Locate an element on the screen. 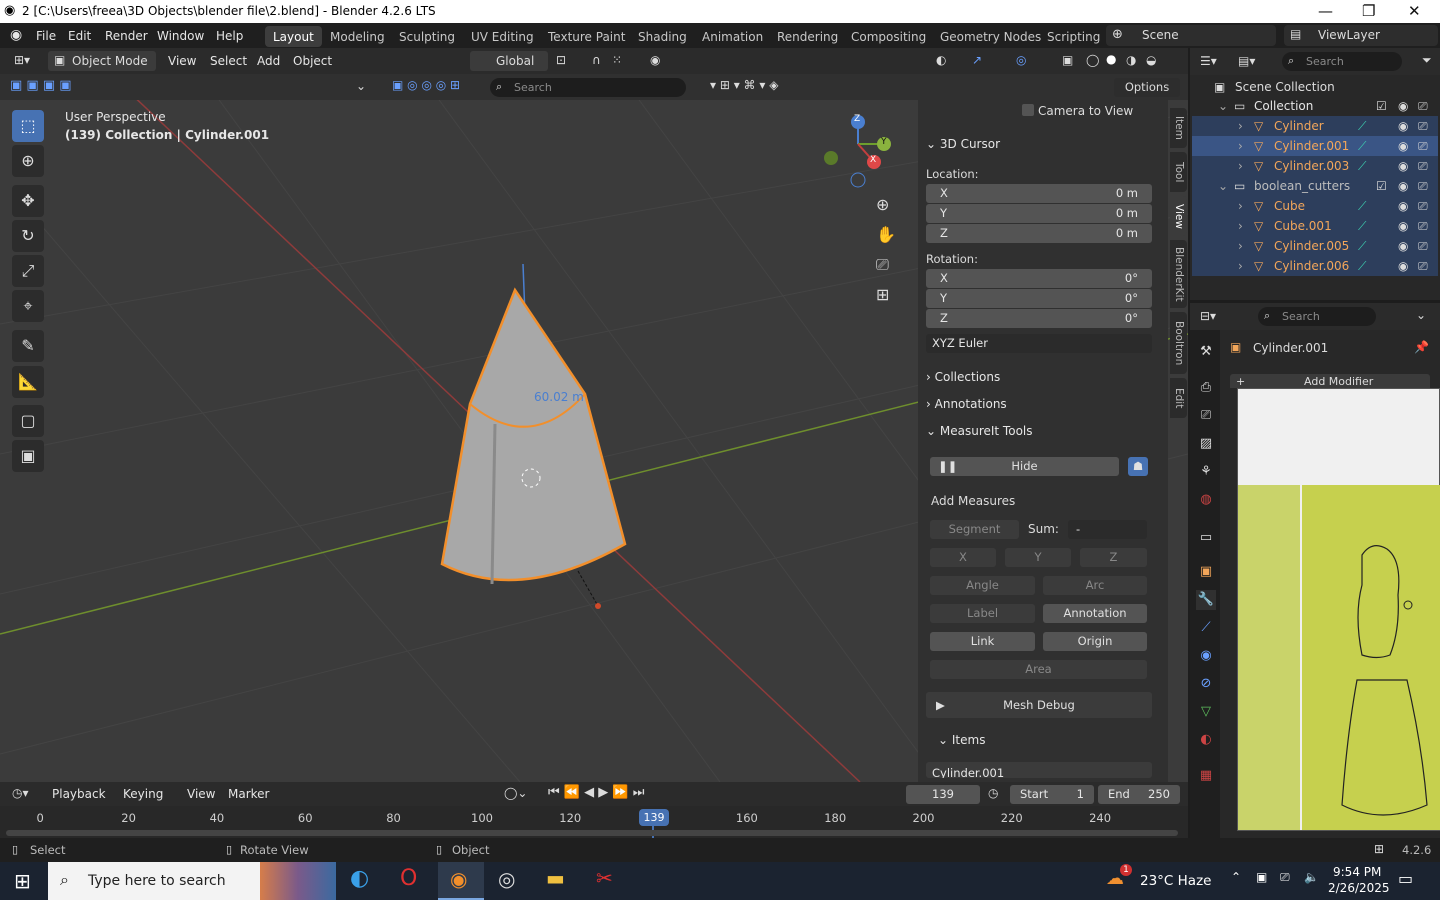 Image resolution: width=1440 pixels, height=900 pixels. tray-chevron-icon: ⌃ is located at coordinates (1236, 877).